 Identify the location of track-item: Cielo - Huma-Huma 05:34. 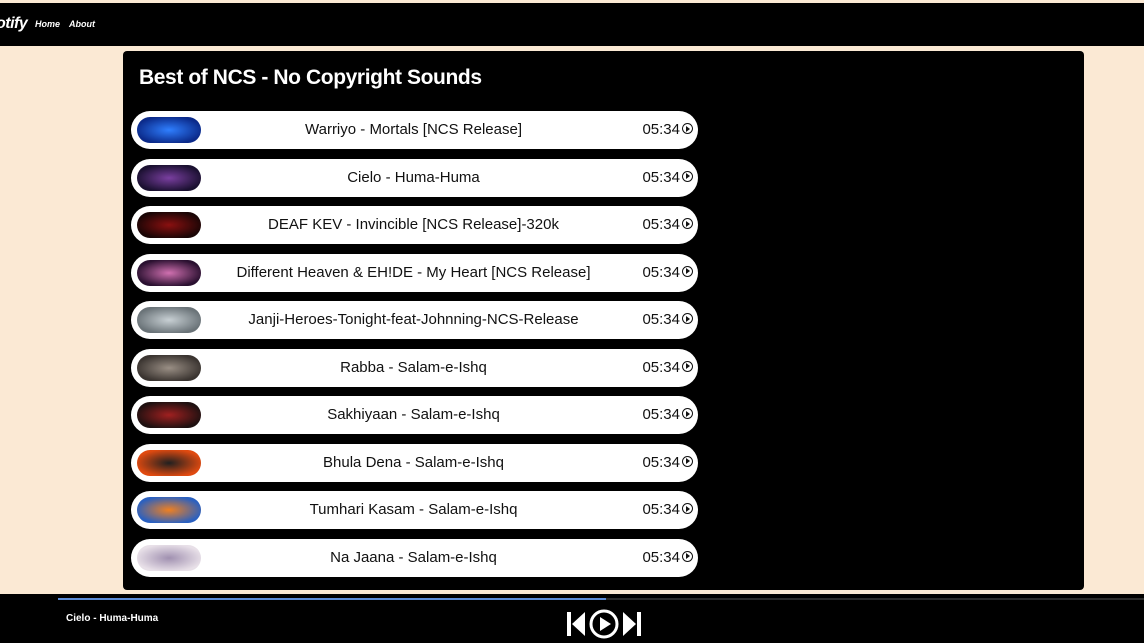
(414, 177).